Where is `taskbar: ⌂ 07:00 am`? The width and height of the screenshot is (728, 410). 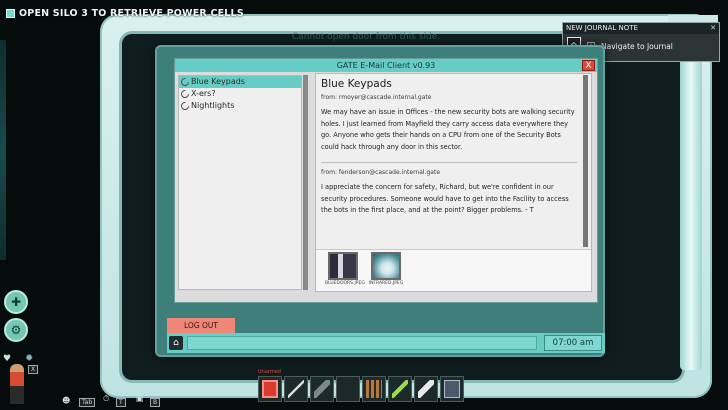
taskbar: ⌂ 07:00 am is located at coordinates (386, 343).